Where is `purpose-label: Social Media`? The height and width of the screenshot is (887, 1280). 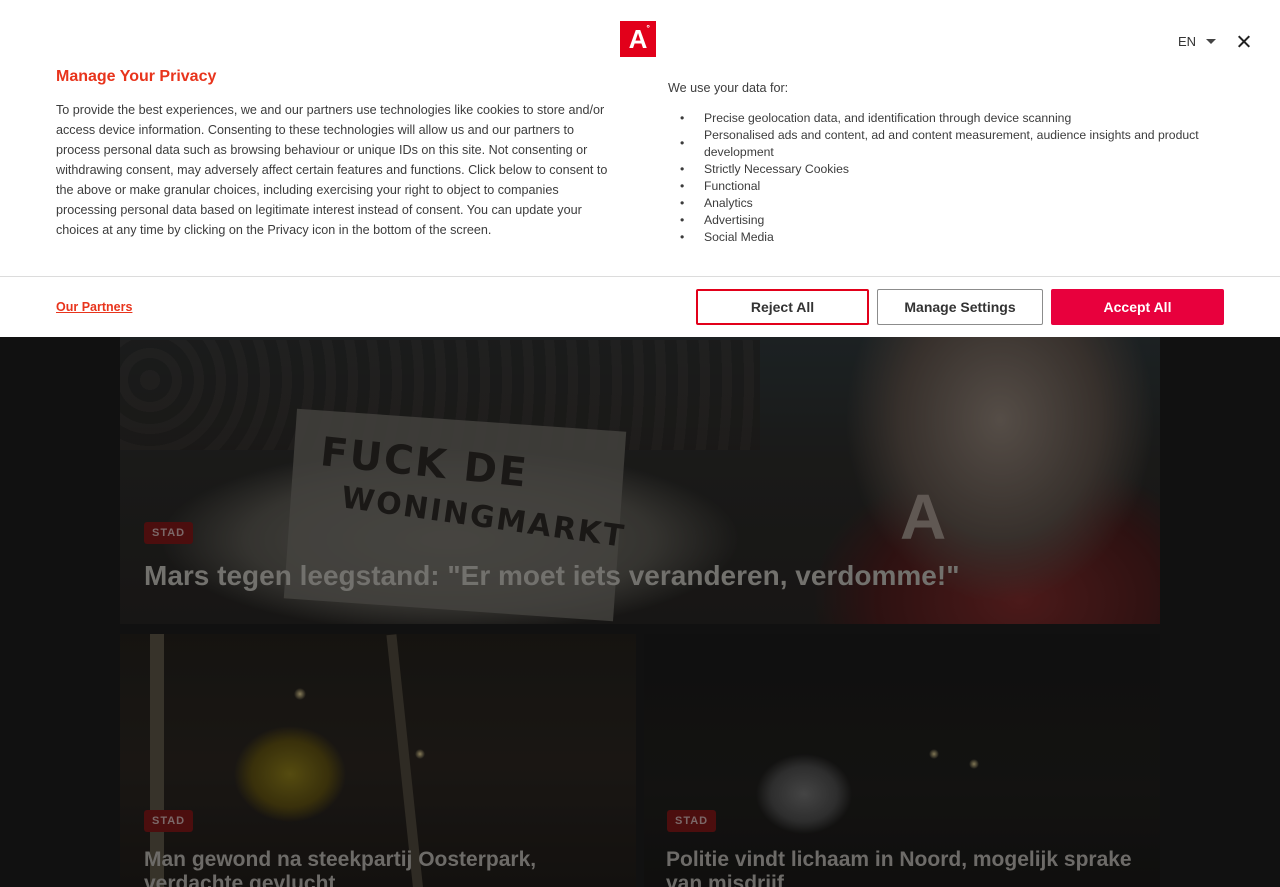
purpose-label: Social Media is located at coordinates (739, 237).